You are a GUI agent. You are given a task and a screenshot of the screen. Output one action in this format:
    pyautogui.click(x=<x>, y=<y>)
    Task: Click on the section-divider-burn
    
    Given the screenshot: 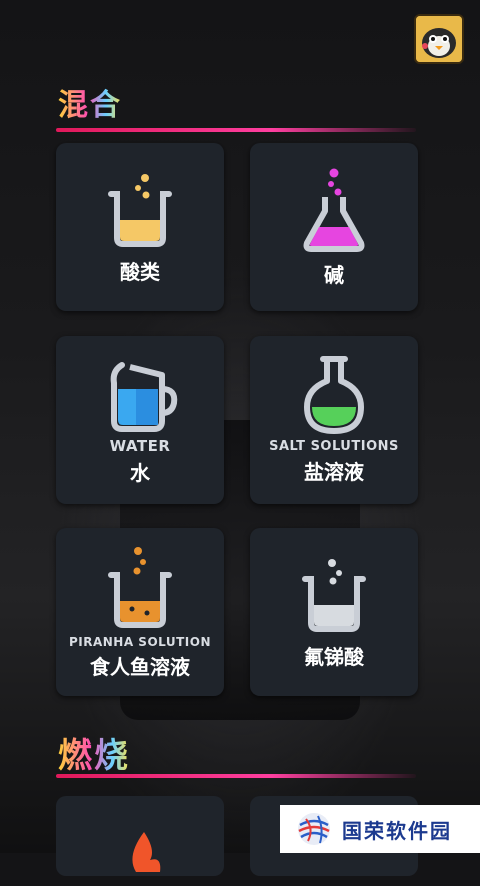 What is the action you would take?
    pyautogui.click(x=236, y=776)
    